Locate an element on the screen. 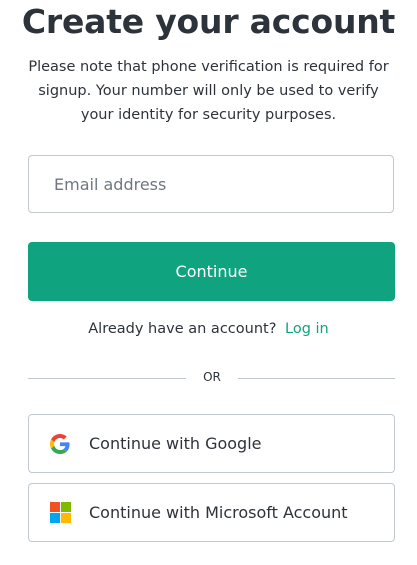  login-prompt-text: Already have an account? is located at coordinates (182, 329).